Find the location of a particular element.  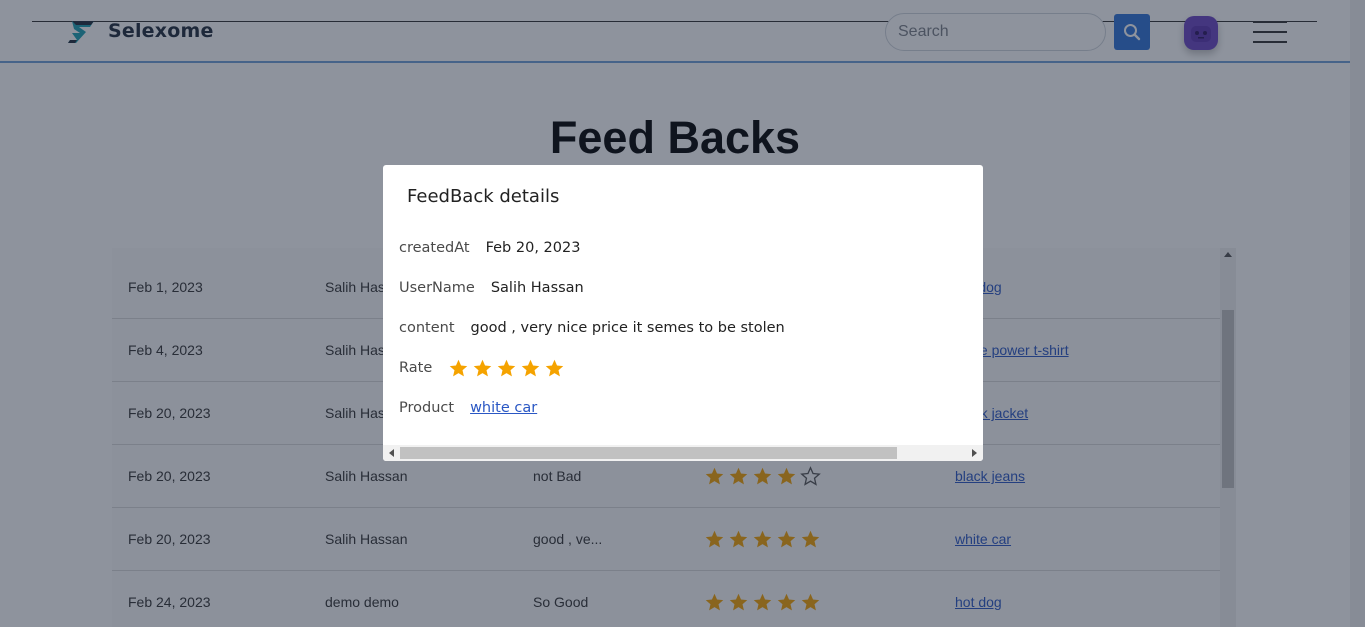

product-label: Product is located at coordinates (427, 408).